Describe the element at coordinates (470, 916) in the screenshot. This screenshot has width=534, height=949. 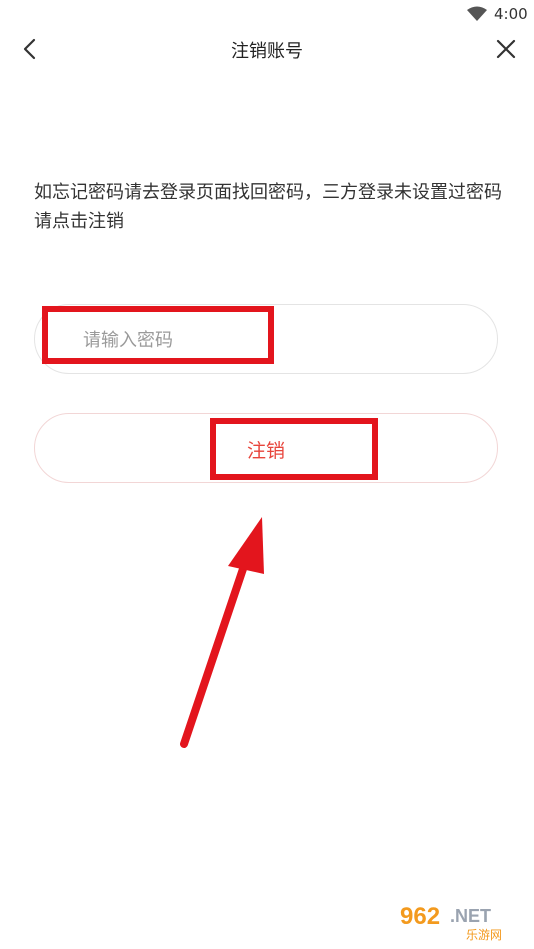
I see `svg-text: .NET` at that location.